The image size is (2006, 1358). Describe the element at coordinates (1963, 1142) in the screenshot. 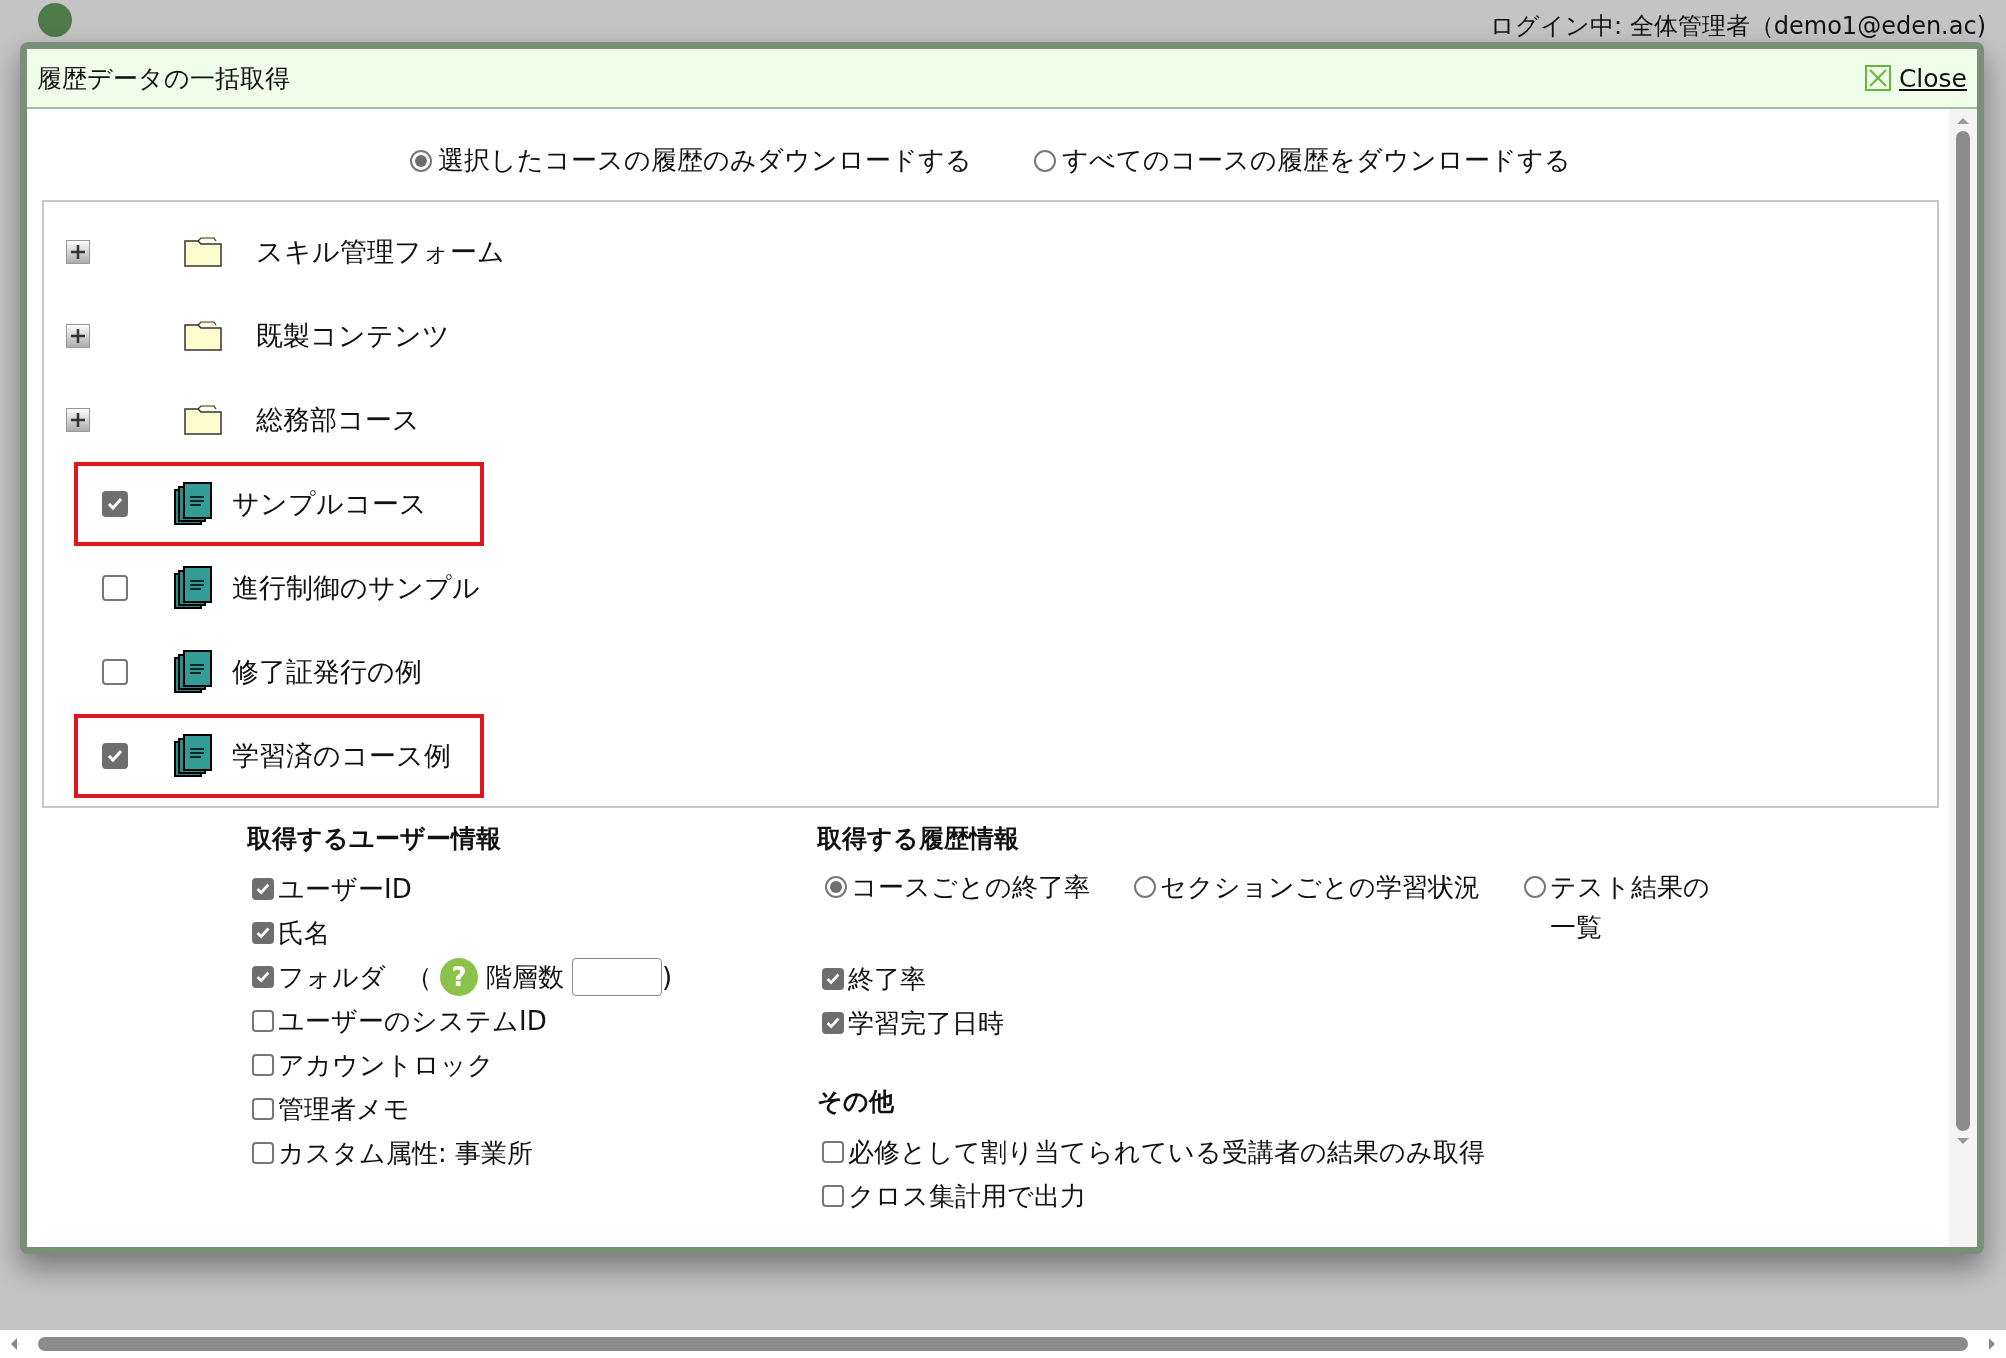

I see `scroll-down-icon` at that location.